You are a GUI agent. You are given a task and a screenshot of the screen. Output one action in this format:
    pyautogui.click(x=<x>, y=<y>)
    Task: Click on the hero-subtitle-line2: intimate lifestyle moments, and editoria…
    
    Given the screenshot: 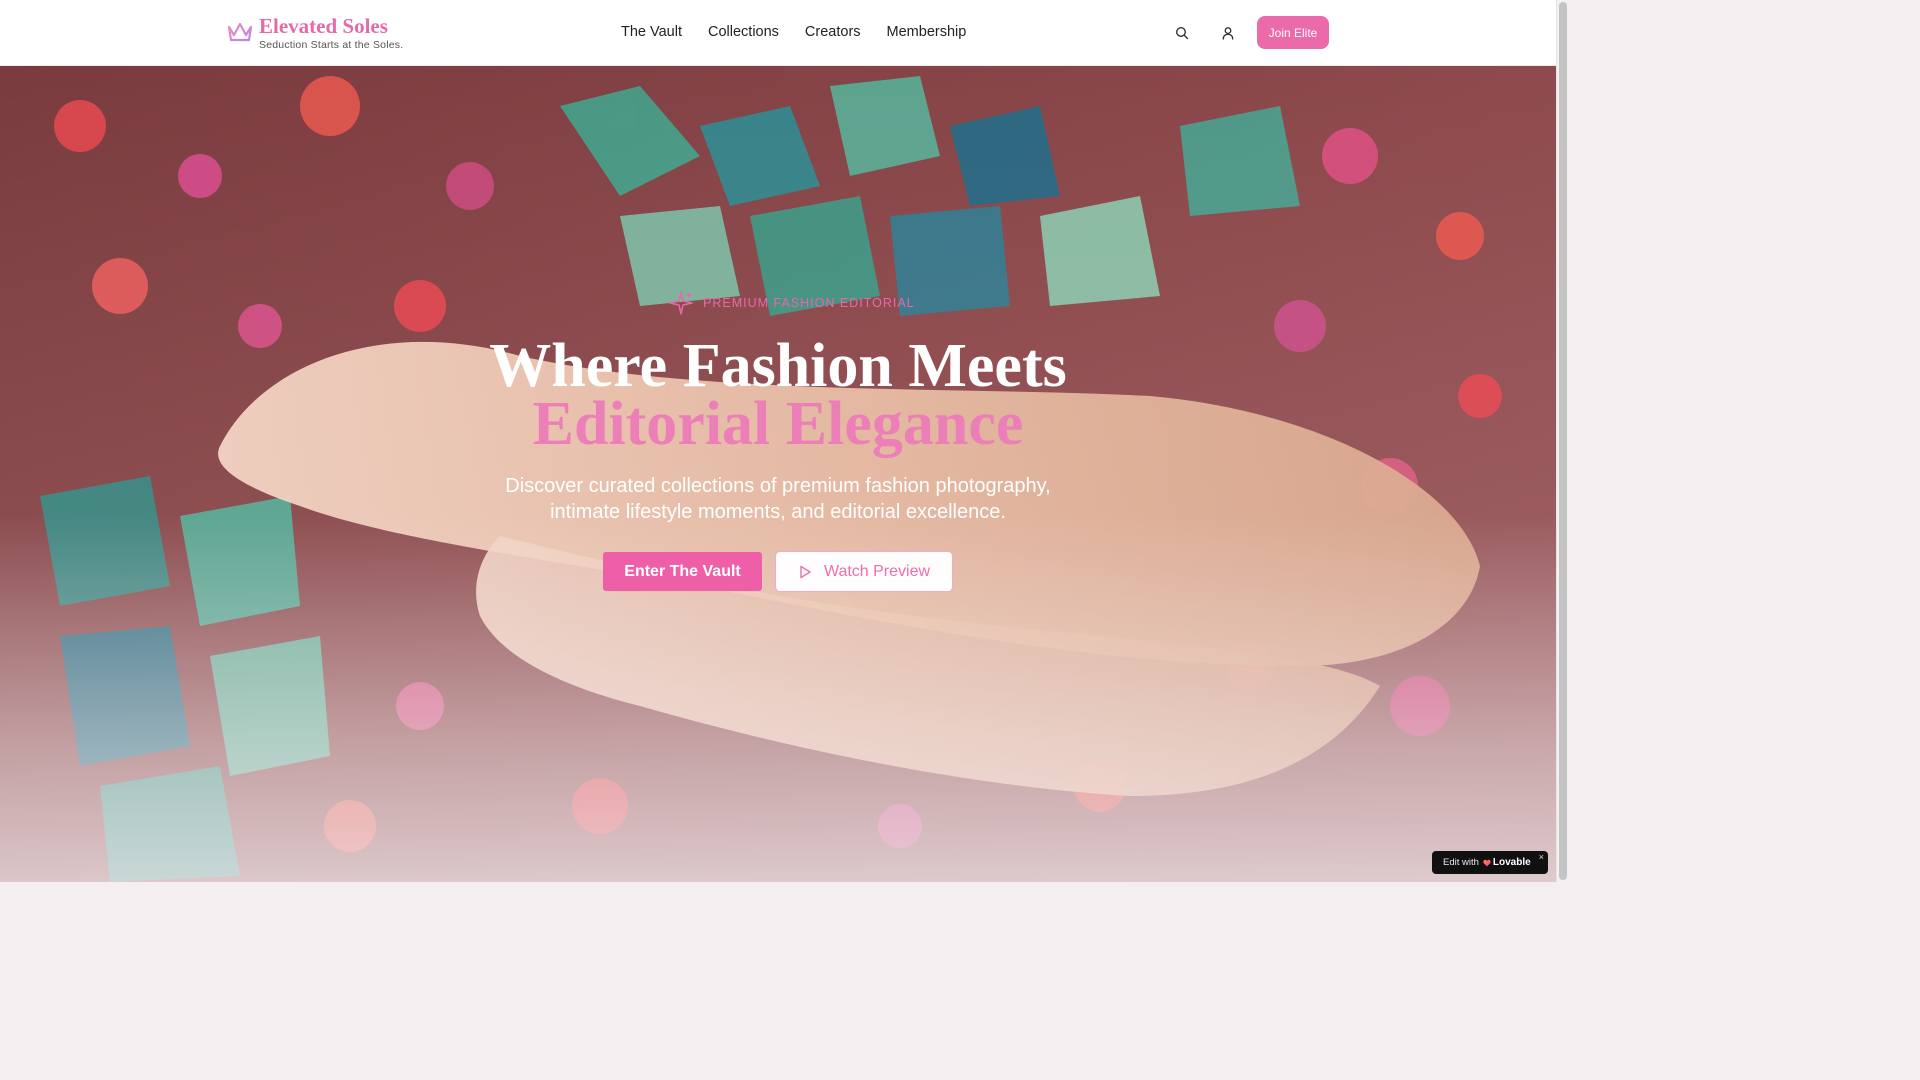 What is the action you would take?
    pyautogui.click(x=778, y=512)
    